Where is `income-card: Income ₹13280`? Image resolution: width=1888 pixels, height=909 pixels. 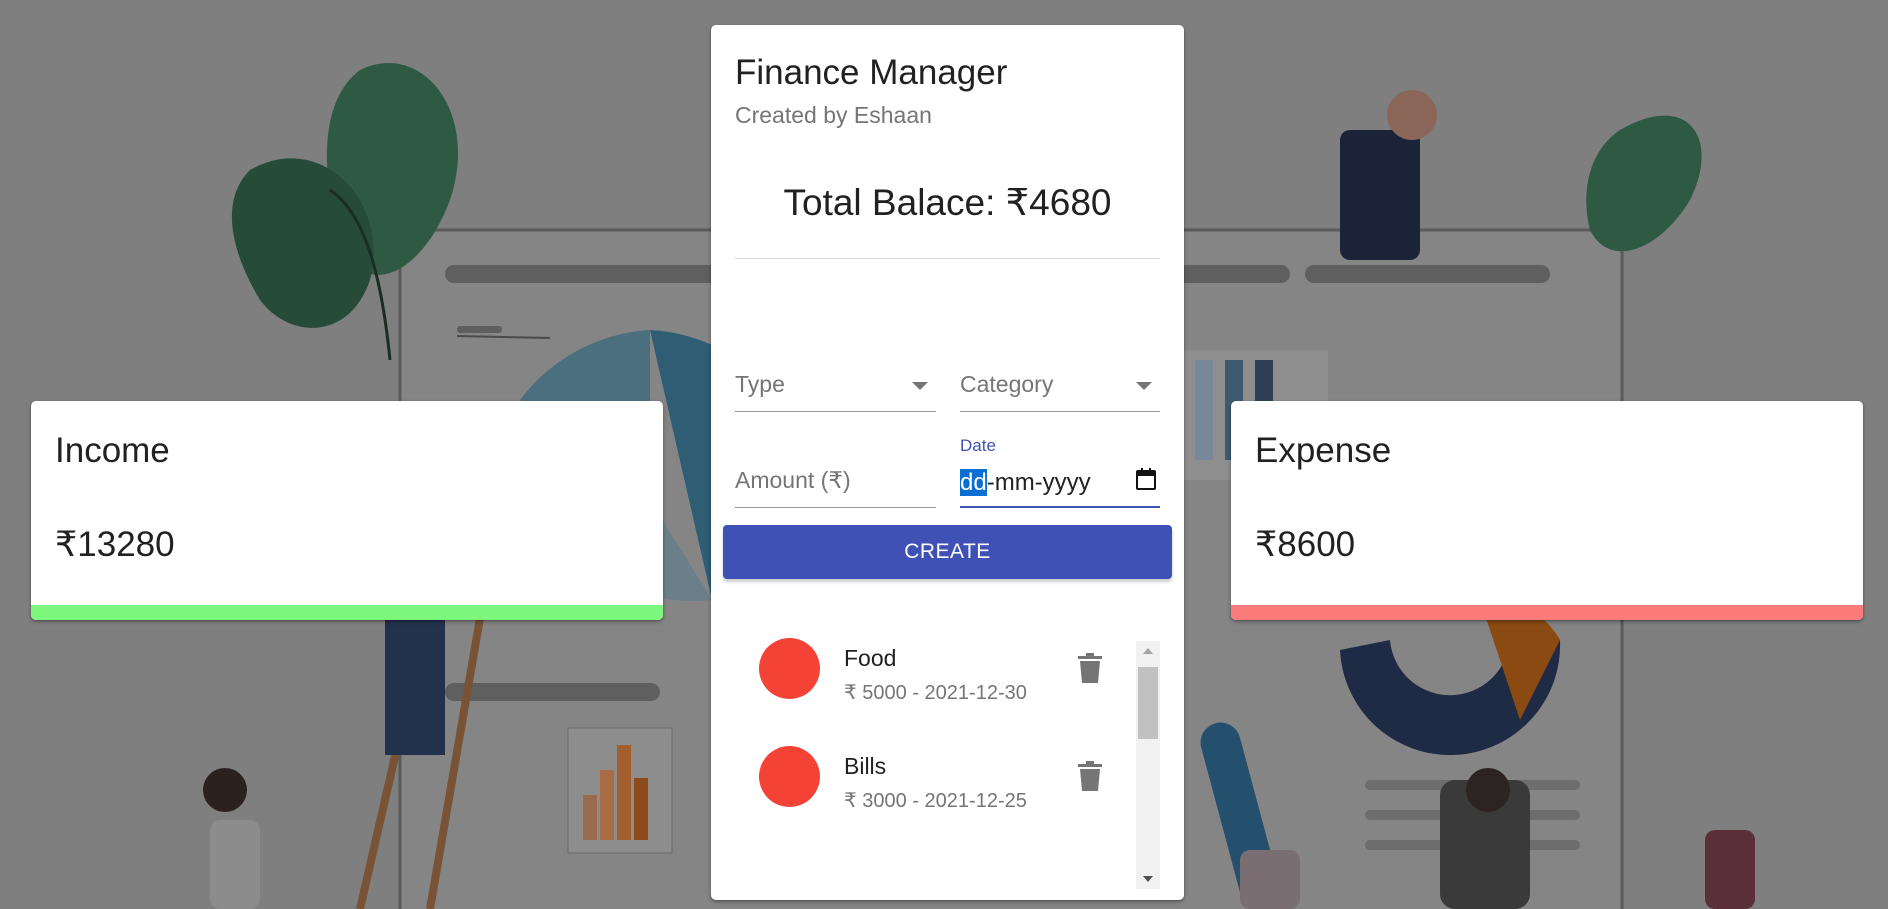
income-card: Income ₹13280 is located at coordinates (347, 510).